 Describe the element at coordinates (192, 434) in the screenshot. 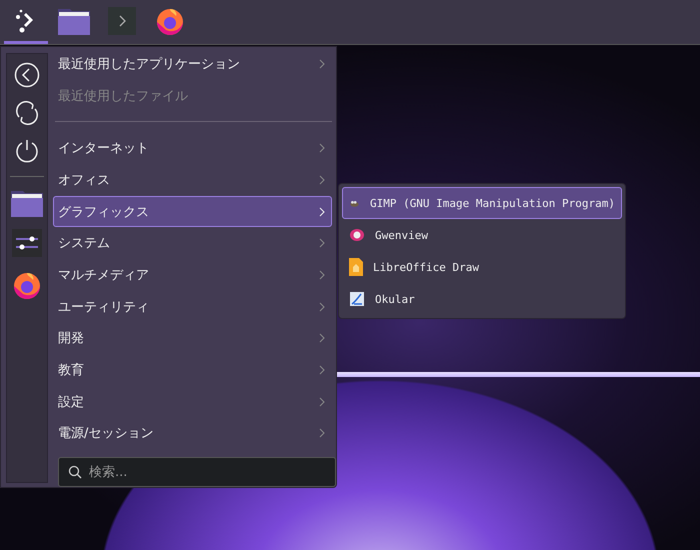

I see `menu-item: 電源/セッション` at that location.